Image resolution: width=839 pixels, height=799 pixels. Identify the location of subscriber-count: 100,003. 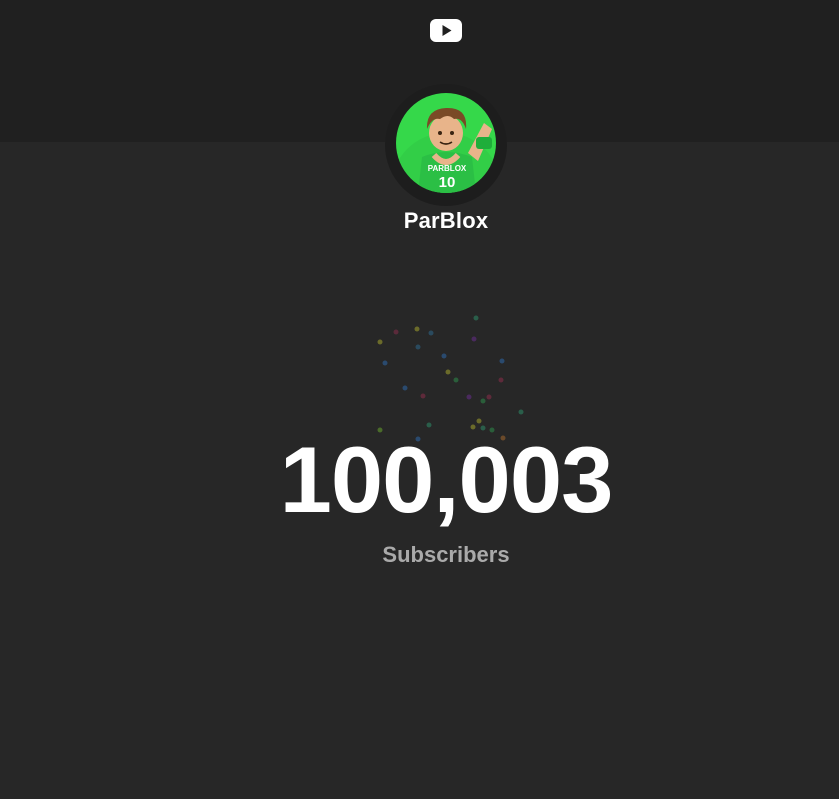
(446, 479).